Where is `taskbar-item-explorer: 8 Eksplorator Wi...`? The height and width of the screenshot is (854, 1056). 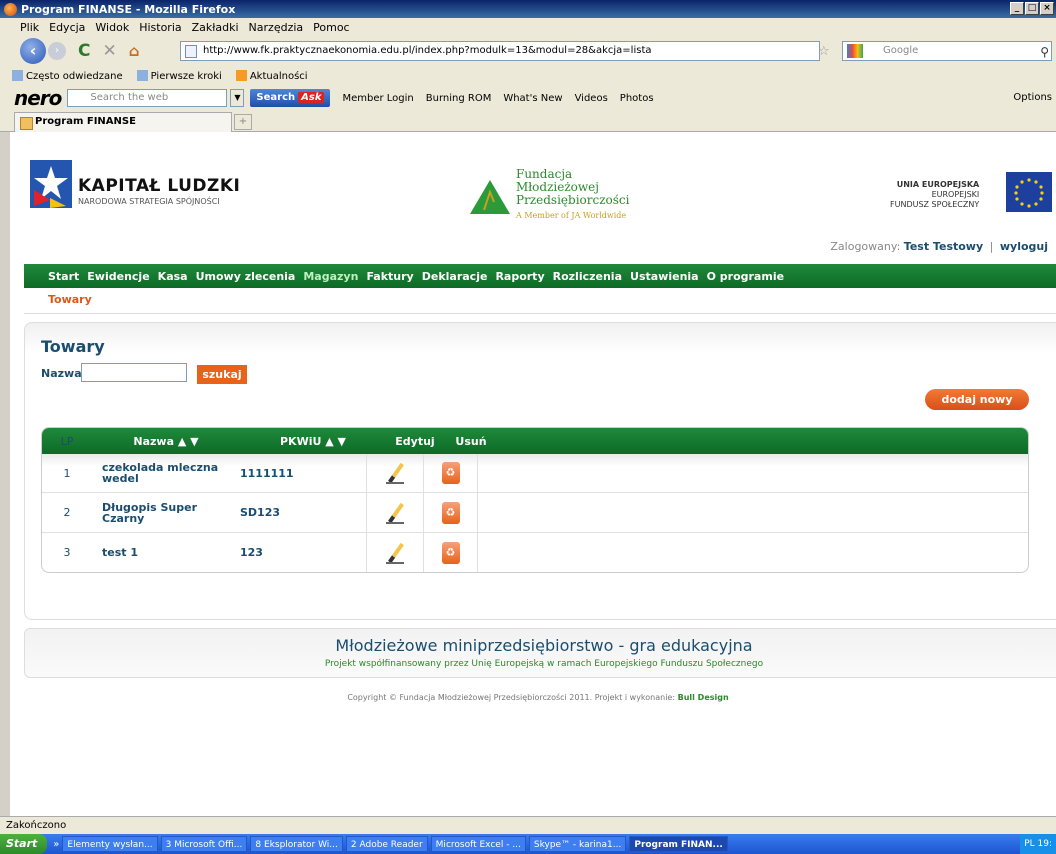 taskbar-item-explorer: 8 Eksplorator Wi... is located at coordinates (296, 844).